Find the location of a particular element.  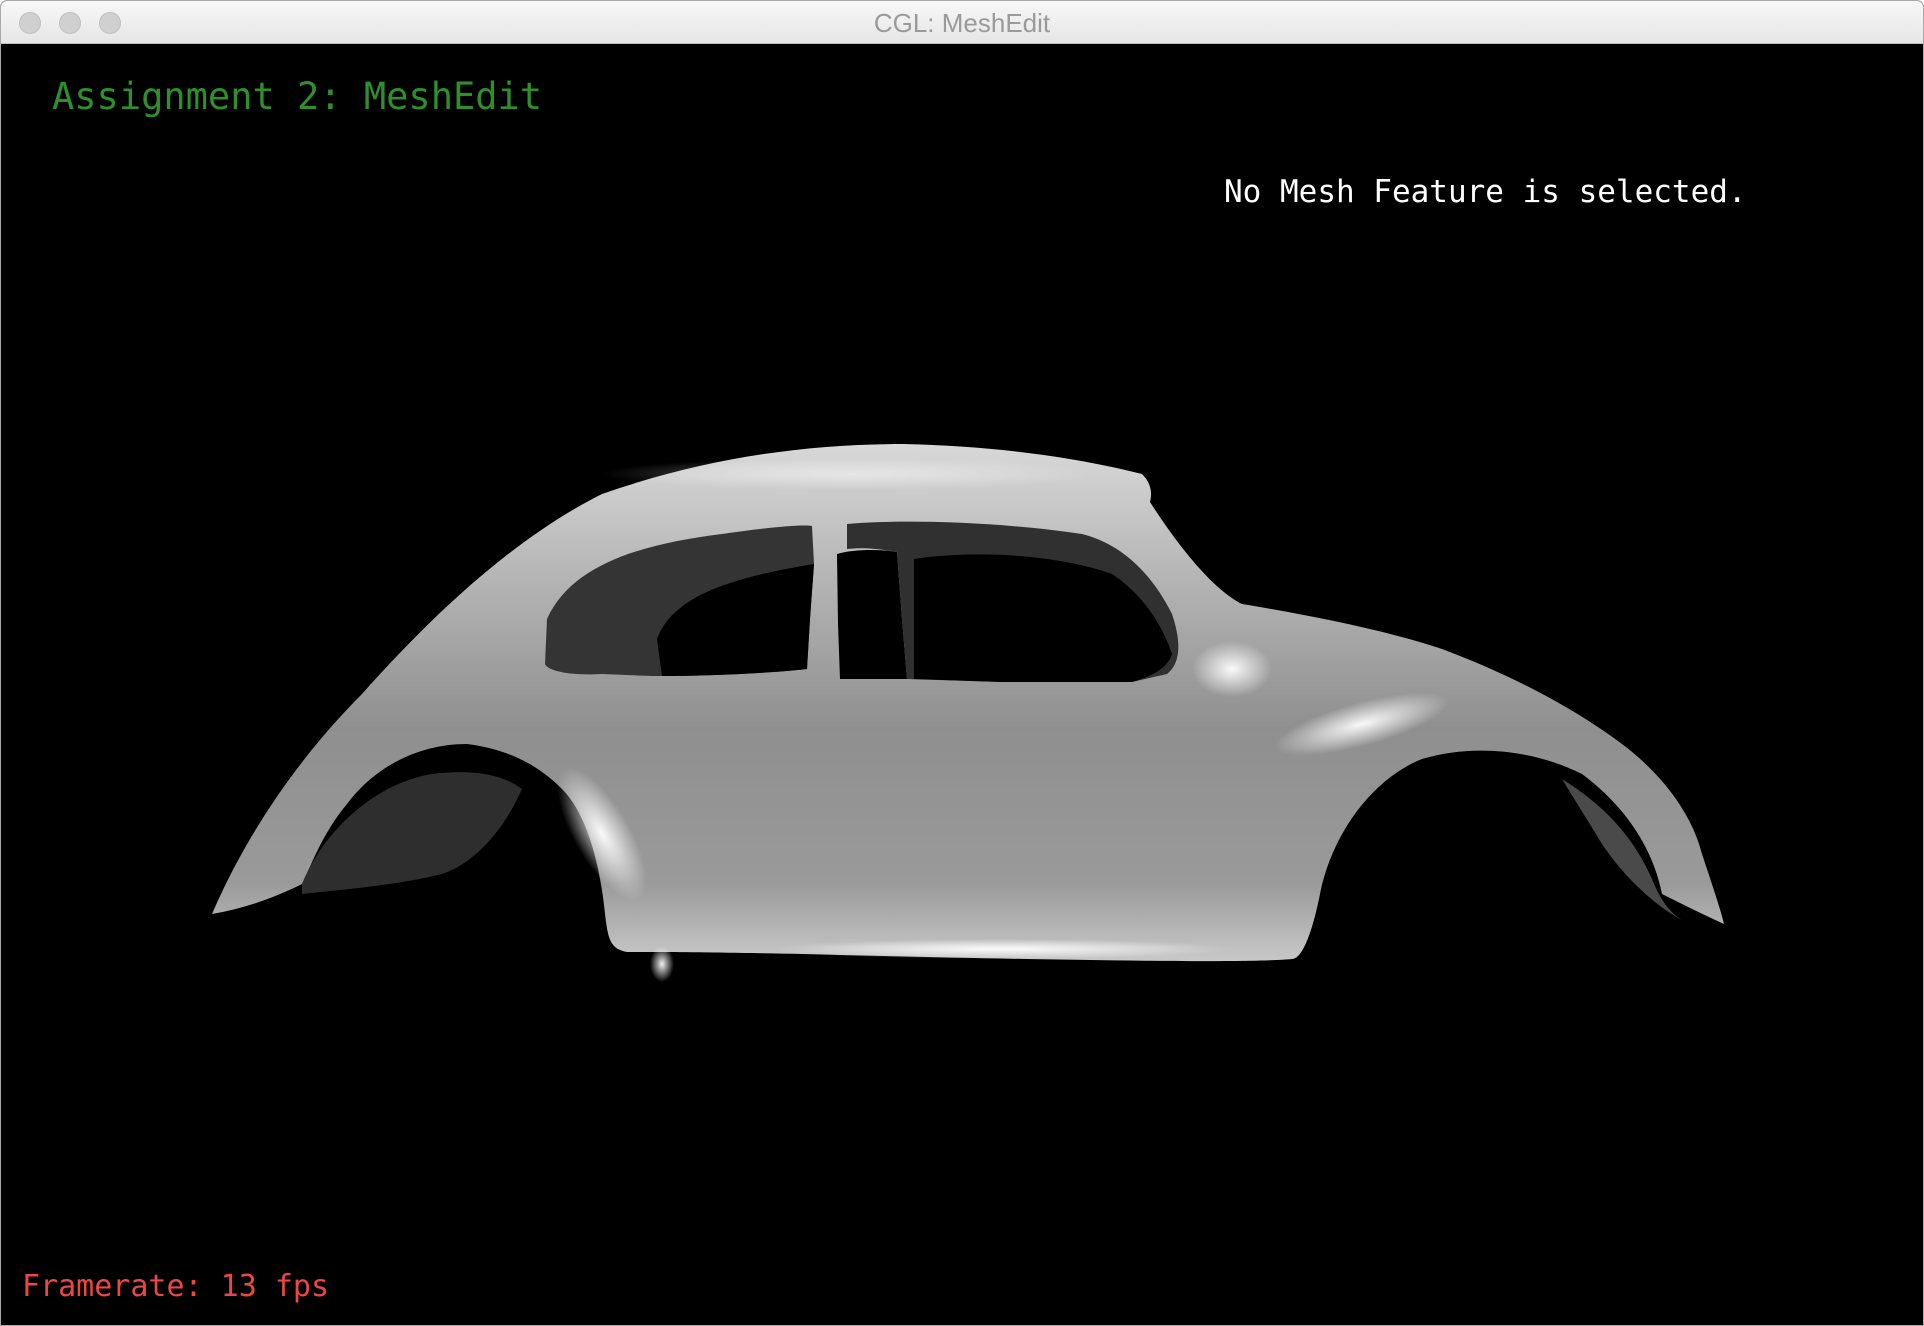

b-pillar-gap is located at coordinates (872, 614).